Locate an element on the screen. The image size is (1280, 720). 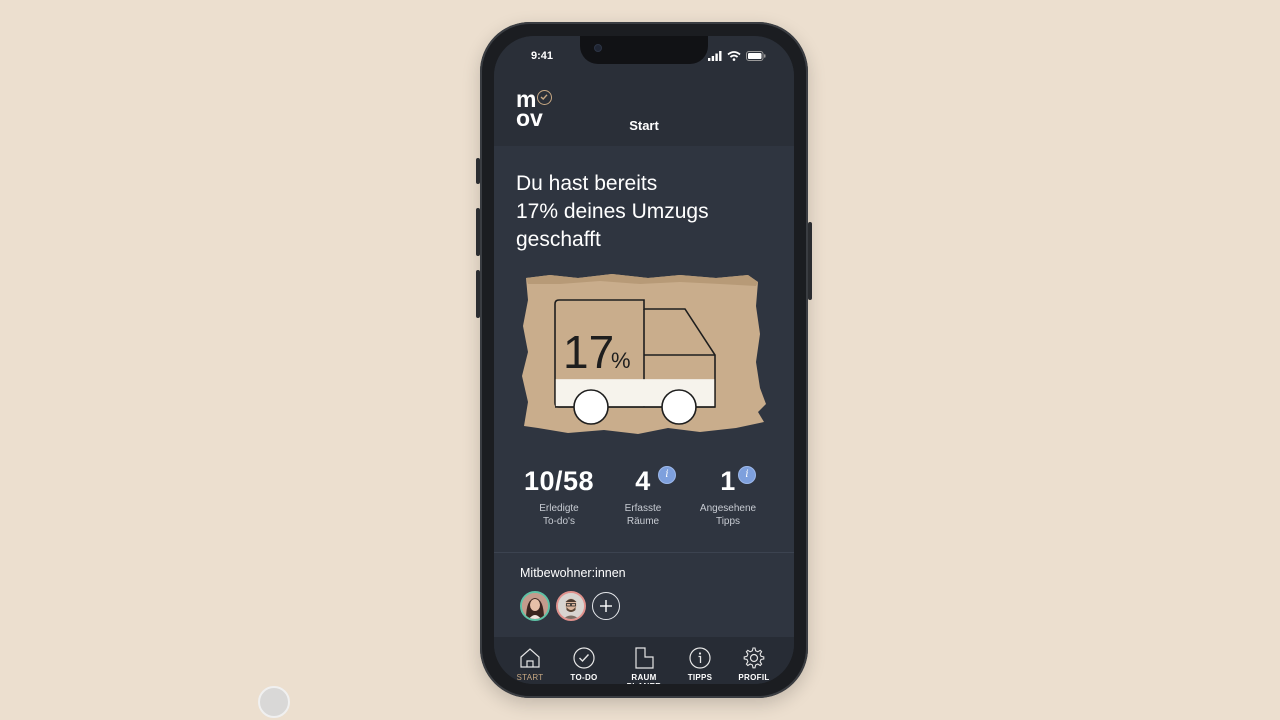
stat-viewed-tips: 1 Angesehene Tipps is located at coordinates (728, 496).